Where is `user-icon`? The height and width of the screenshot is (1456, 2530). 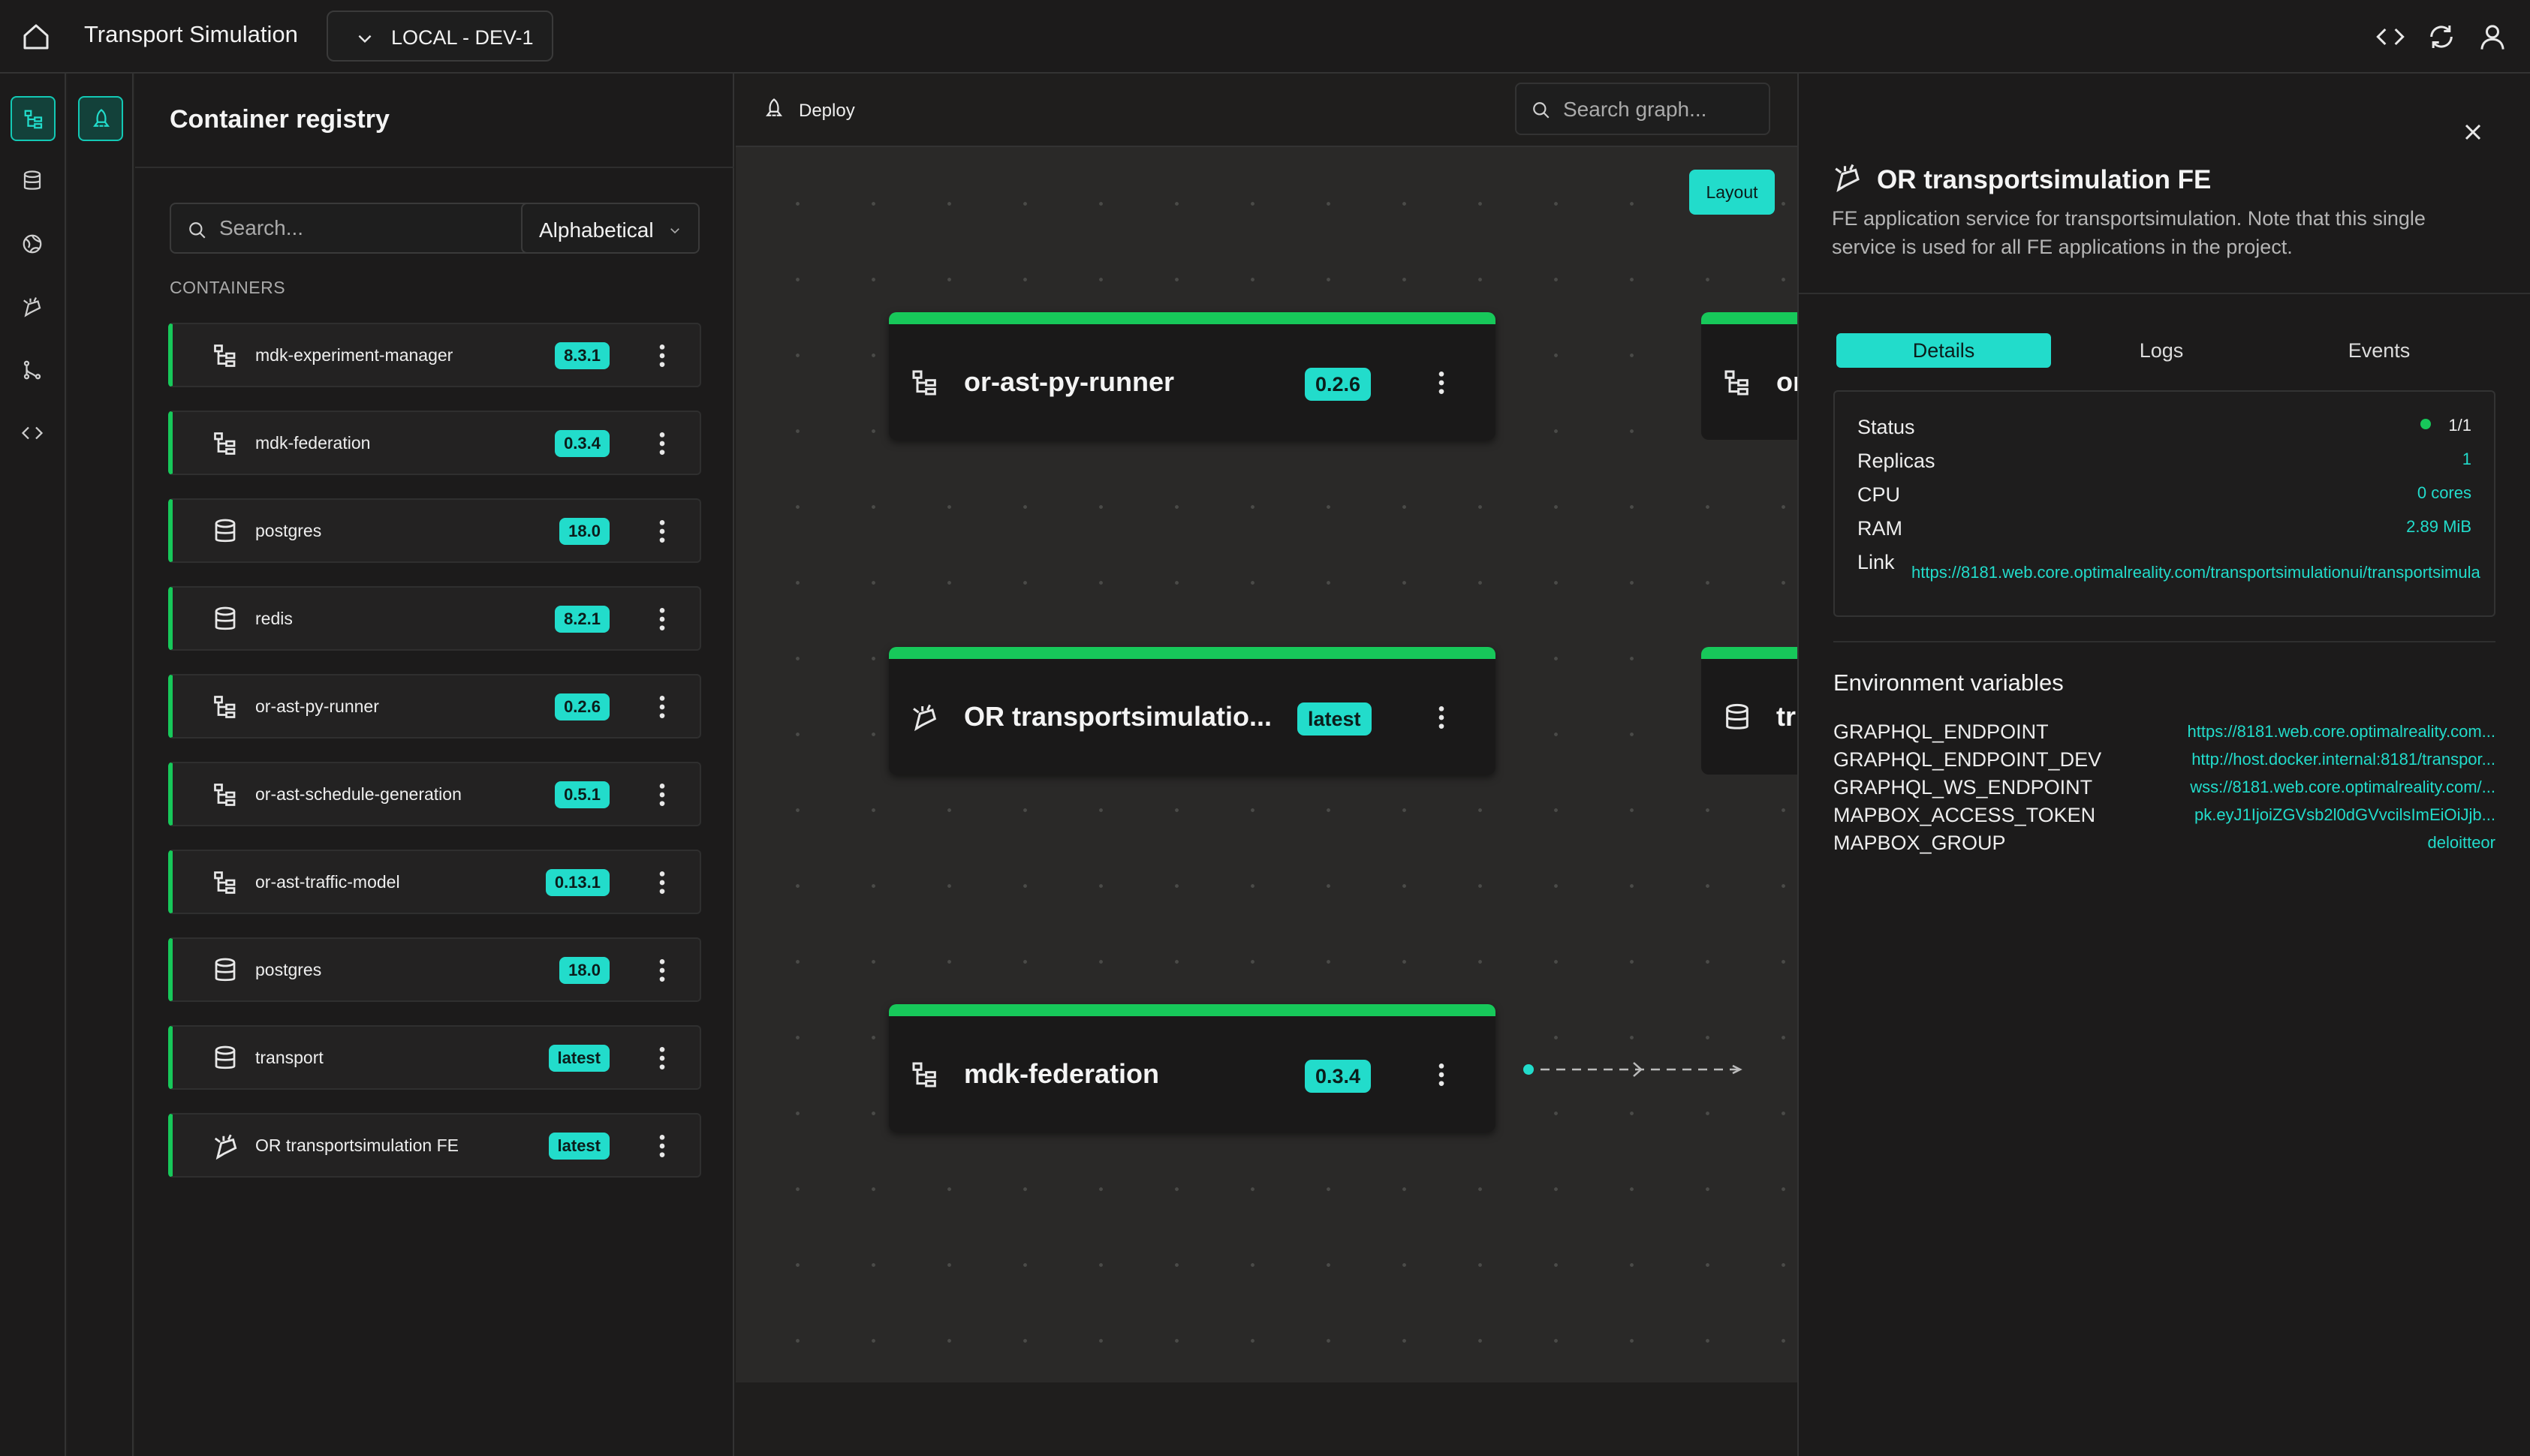 user-icon is located at coordinates (2492, 37).